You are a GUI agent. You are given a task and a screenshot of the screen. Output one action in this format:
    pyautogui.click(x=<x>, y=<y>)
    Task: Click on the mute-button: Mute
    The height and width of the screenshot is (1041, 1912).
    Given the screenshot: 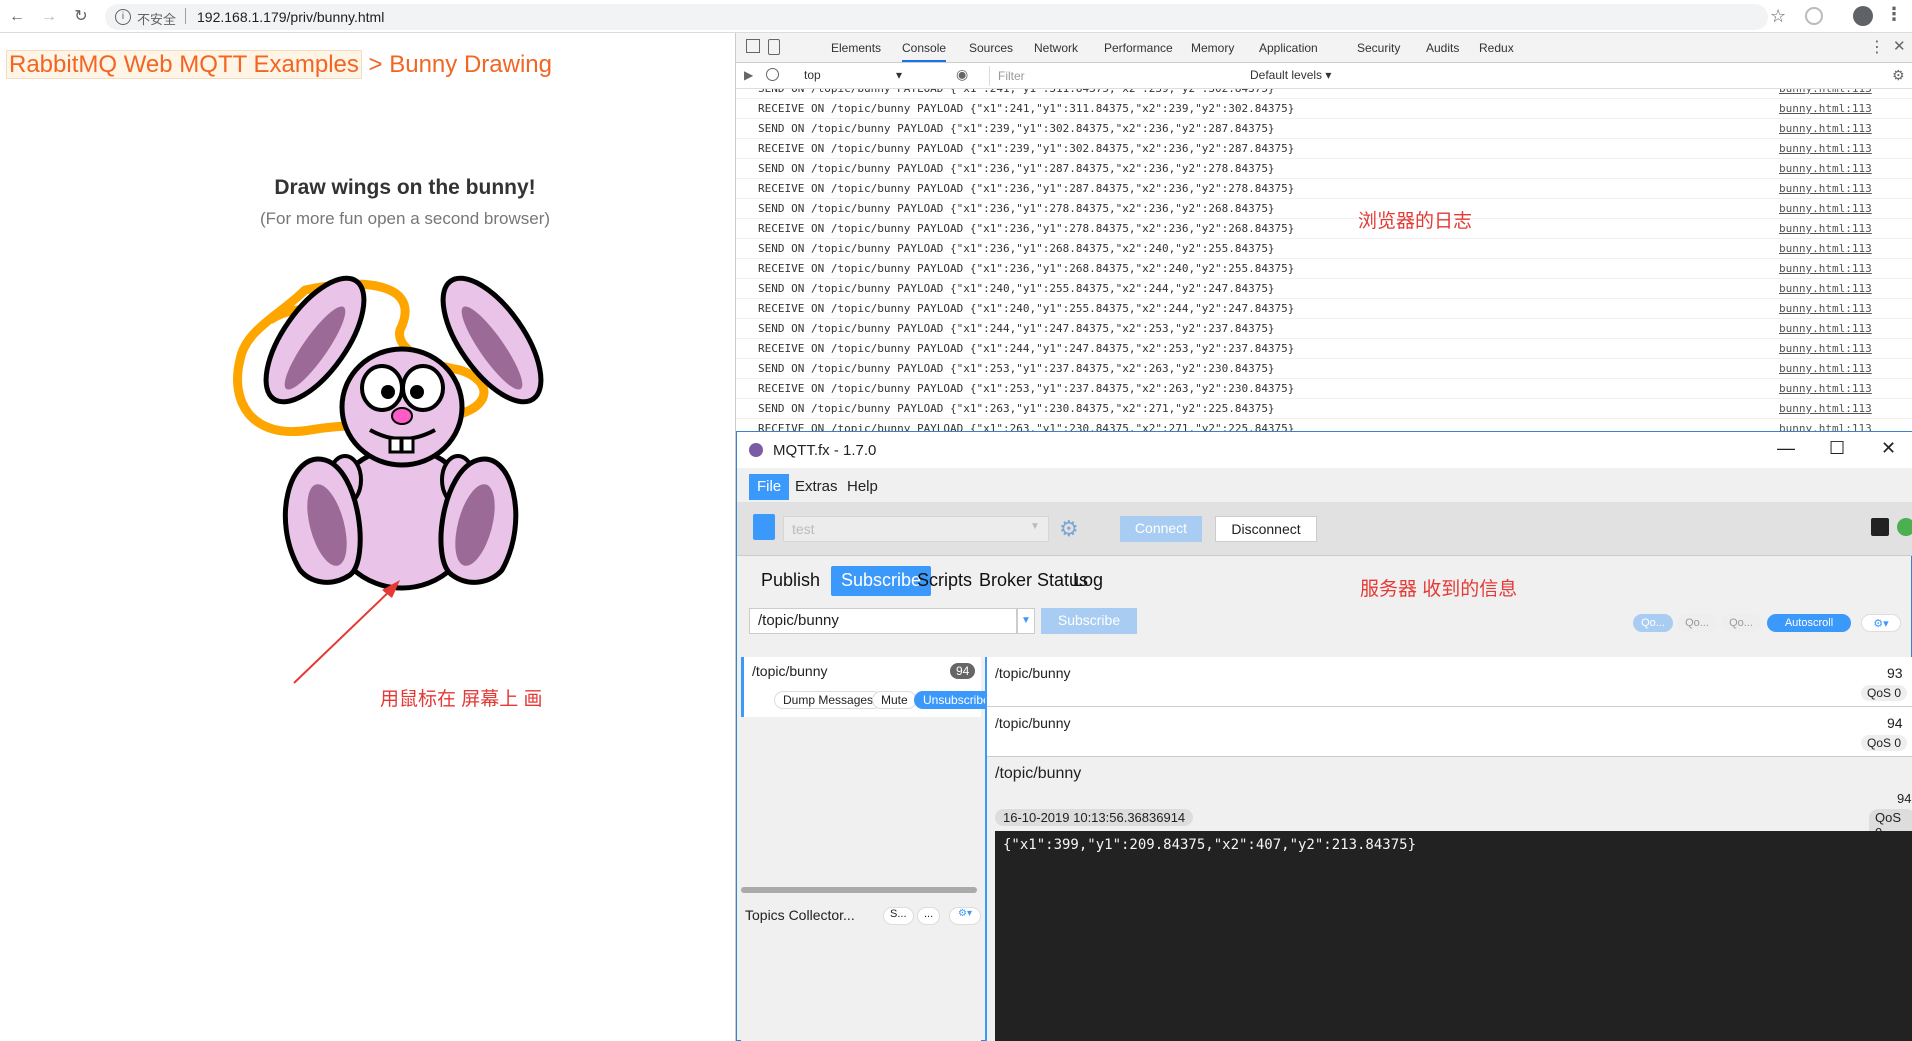 What is the action you would take?
    pyautogui.click(x=894, y=700)
    